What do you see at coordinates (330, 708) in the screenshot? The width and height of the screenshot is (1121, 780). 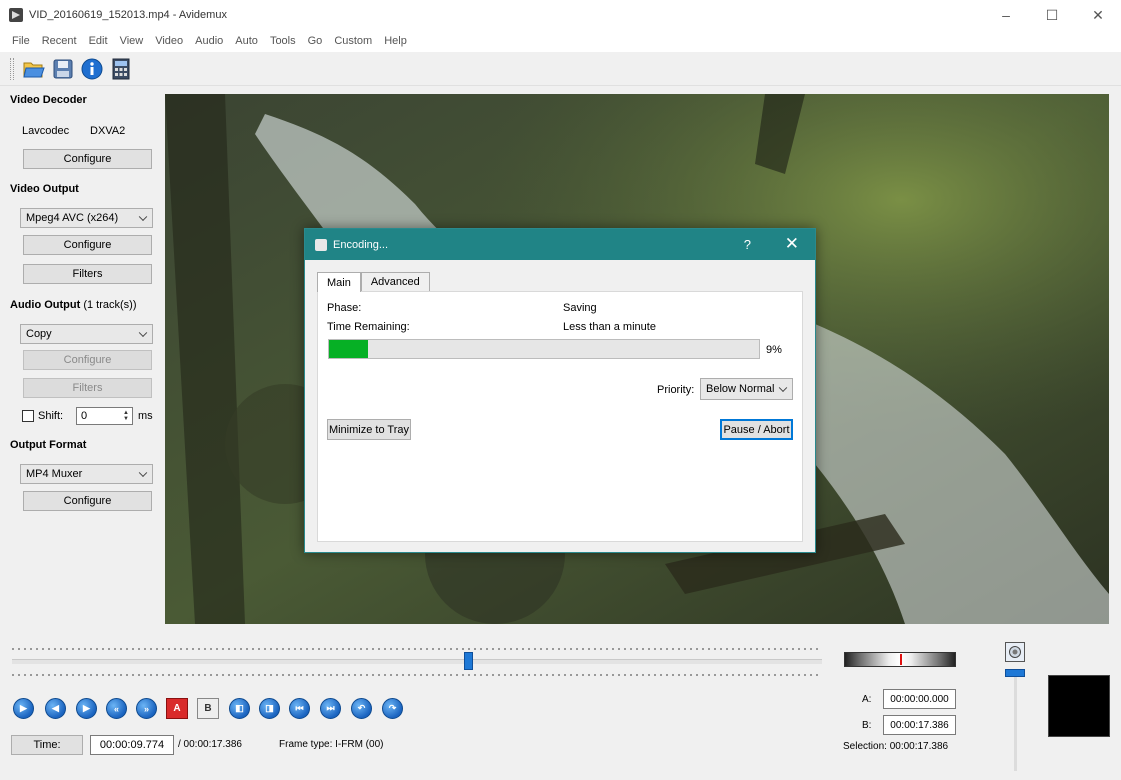 I see `go-to-last-frame-icon: ⏭` at bounding box center [330, 708].